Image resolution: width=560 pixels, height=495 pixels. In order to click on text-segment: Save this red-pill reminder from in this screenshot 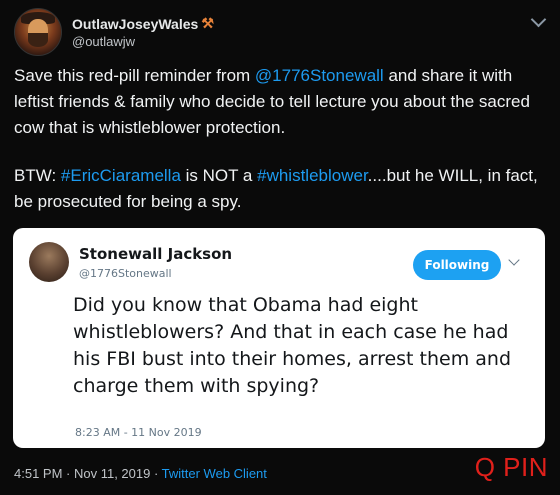, I will do `click(134, 75)`.